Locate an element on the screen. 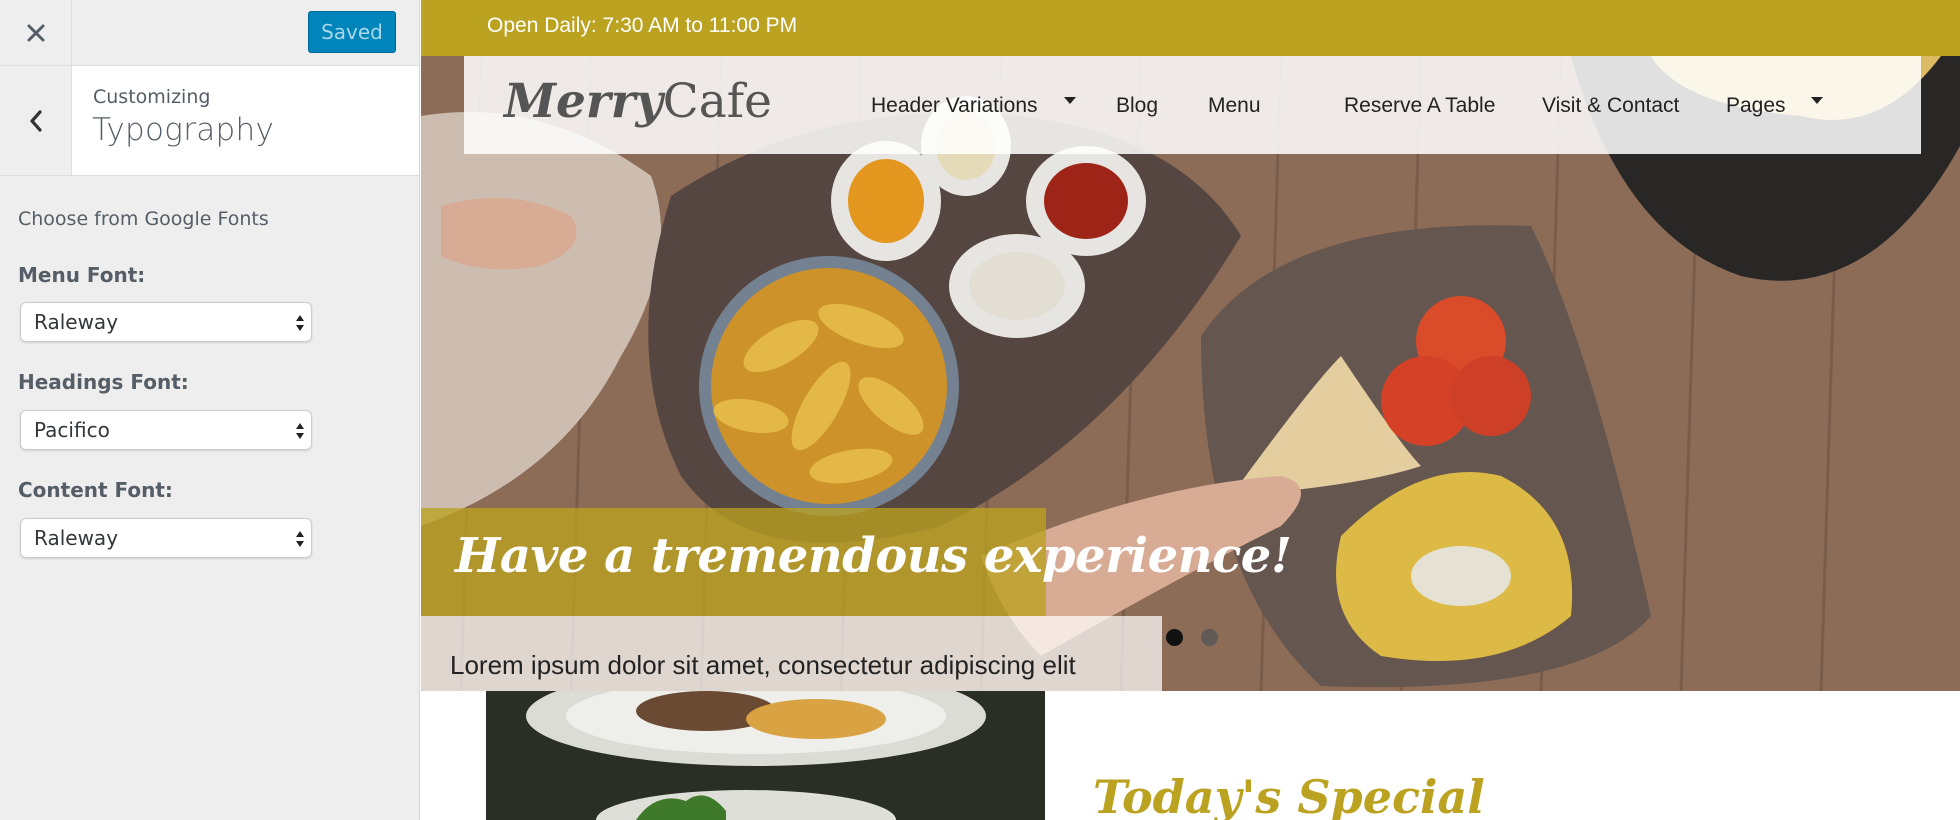 Image resolution: width=1960 pixels, height=820 pixels. back-button is located at coordinates (36, 120).